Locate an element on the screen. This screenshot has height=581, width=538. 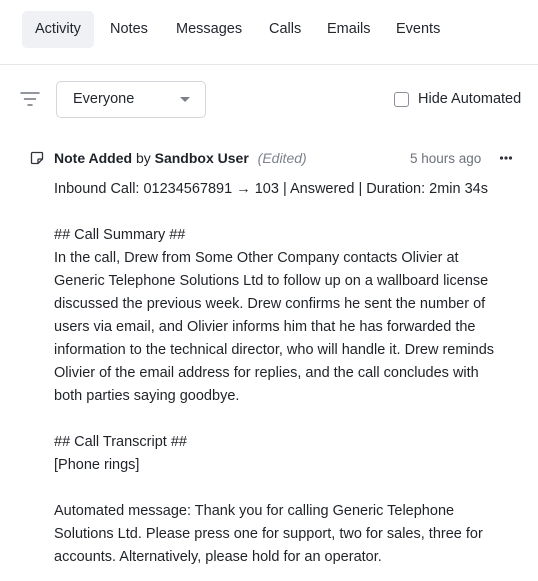
note-icon is located at coordinates (37, 158).